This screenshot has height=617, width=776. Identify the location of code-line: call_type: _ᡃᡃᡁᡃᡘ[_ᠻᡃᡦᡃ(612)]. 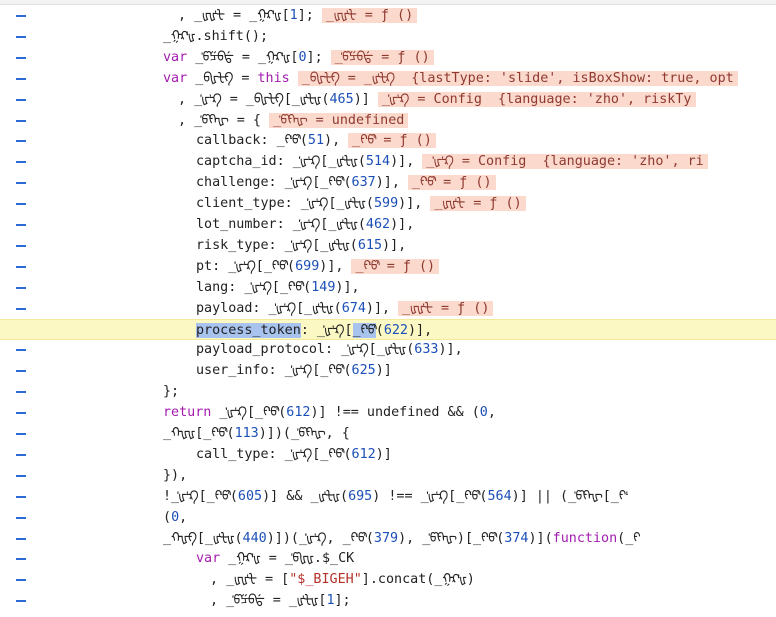
(388, 454).